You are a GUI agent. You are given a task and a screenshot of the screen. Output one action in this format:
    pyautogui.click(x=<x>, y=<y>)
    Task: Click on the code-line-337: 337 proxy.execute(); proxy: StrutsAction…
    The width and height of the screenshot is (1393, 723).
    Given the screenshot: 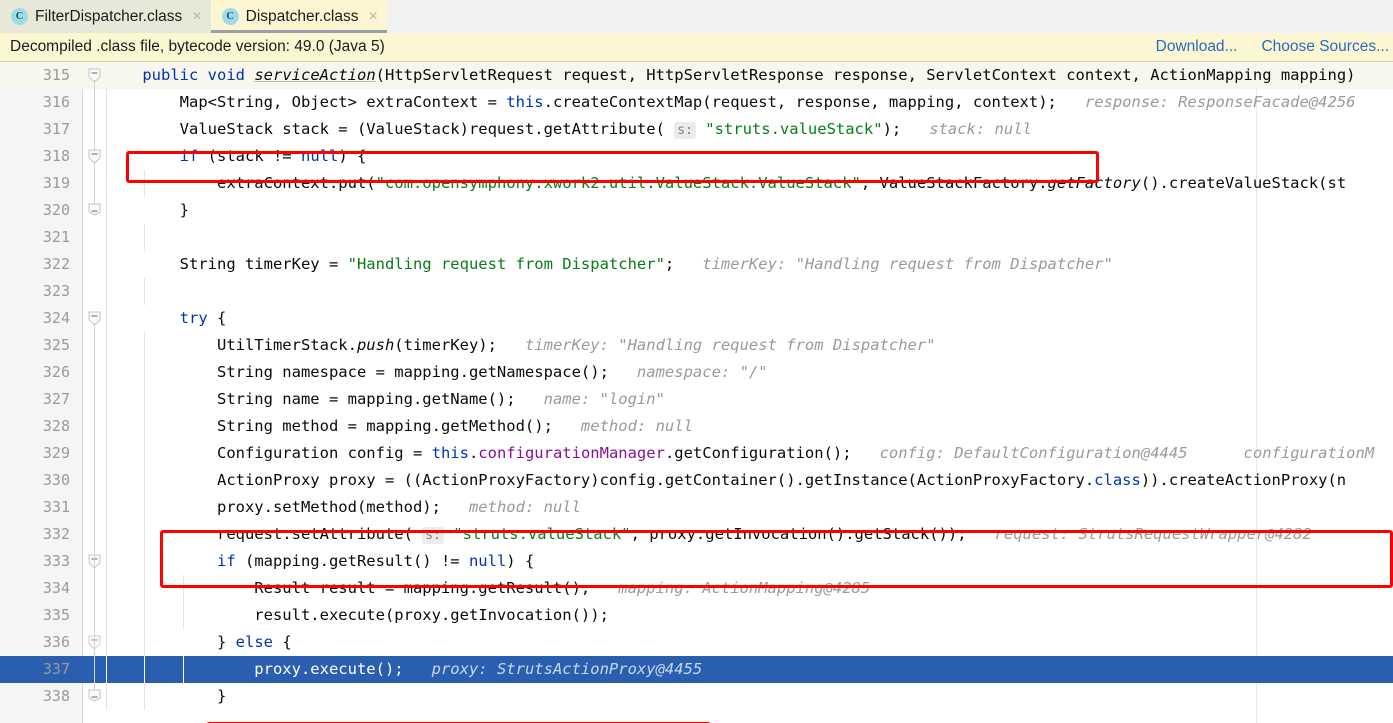 What is the action you would take?
    pyautogui.click(x=696, y=669)
    